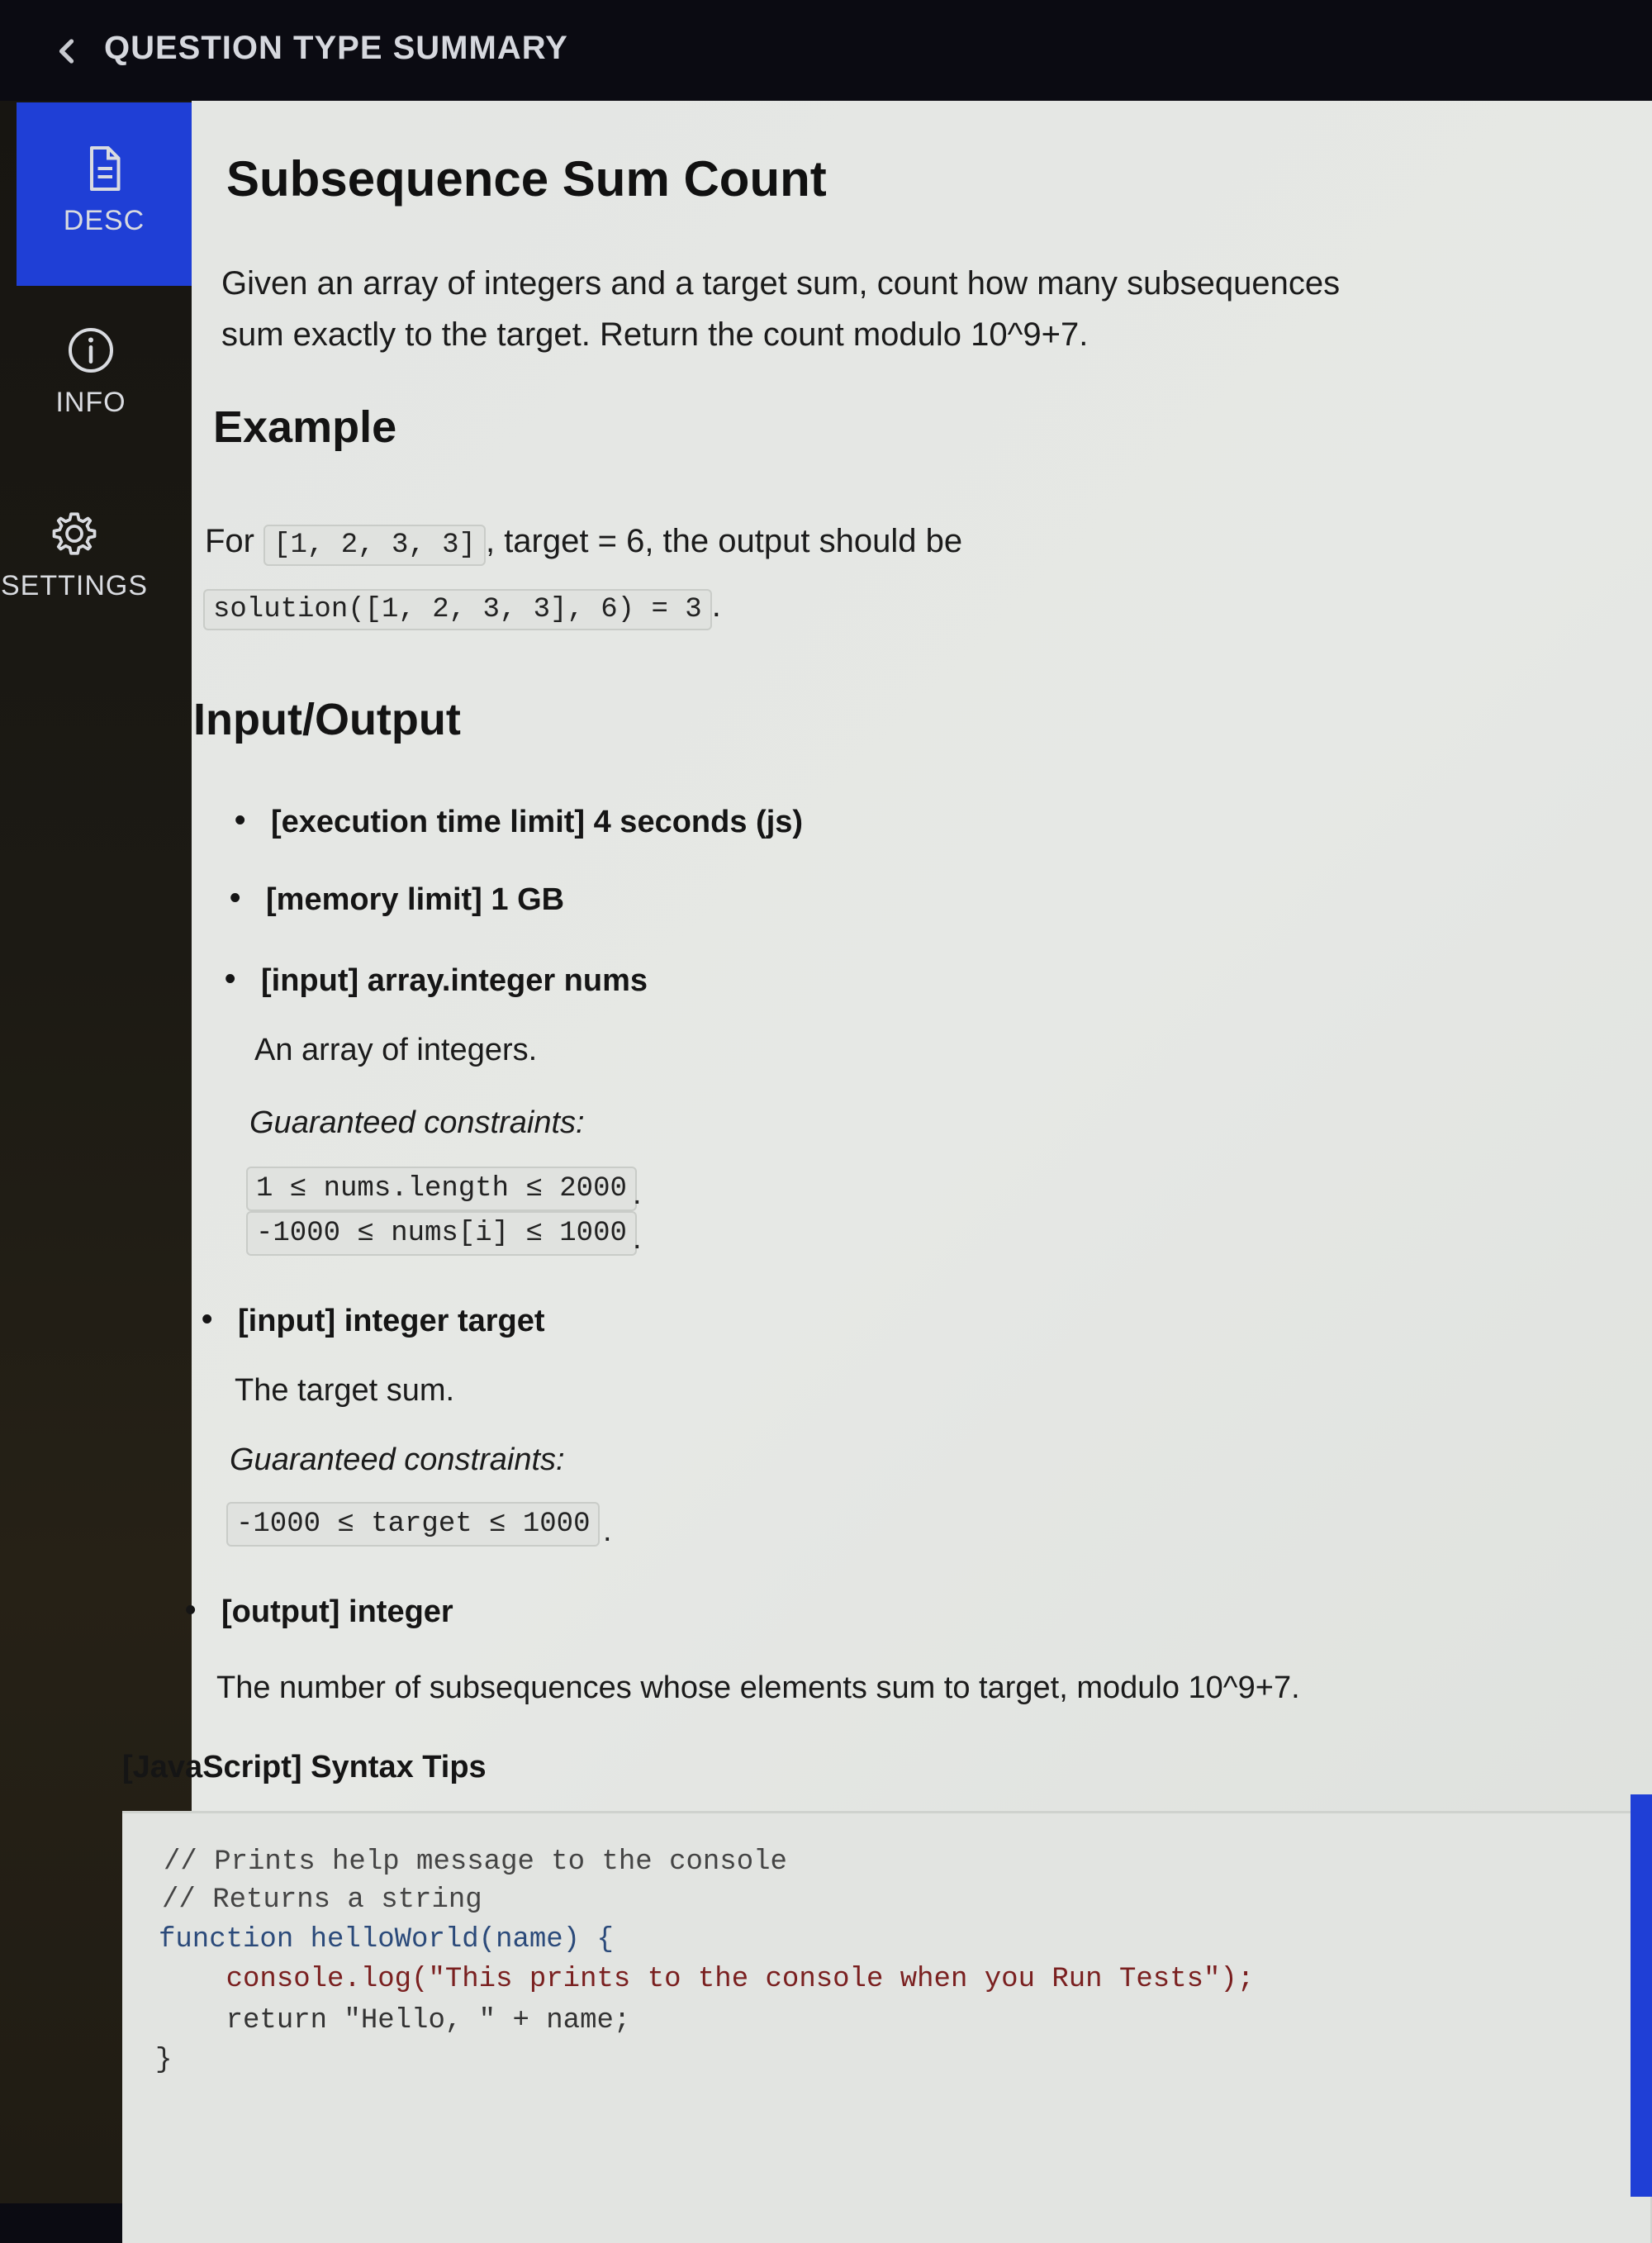  I want to click on chevron-left-icon, so click(68, 51).